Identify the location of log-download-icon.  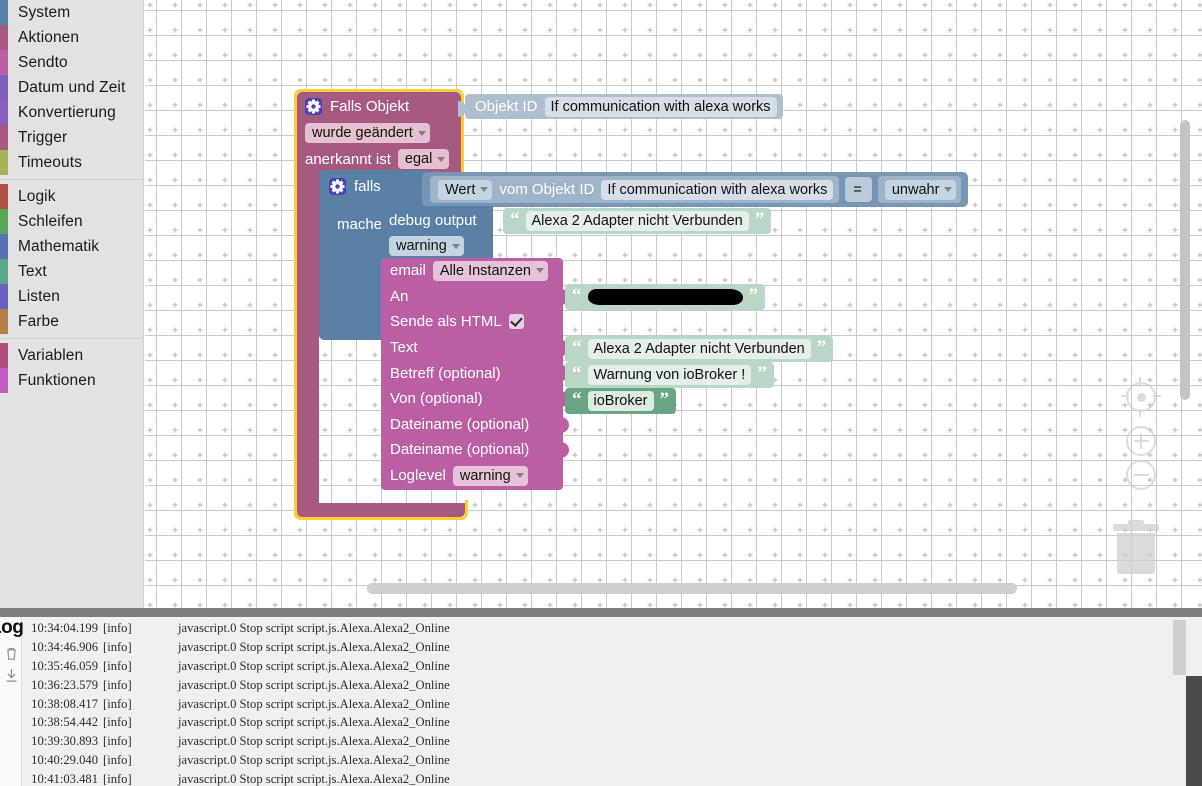
(11, 675).